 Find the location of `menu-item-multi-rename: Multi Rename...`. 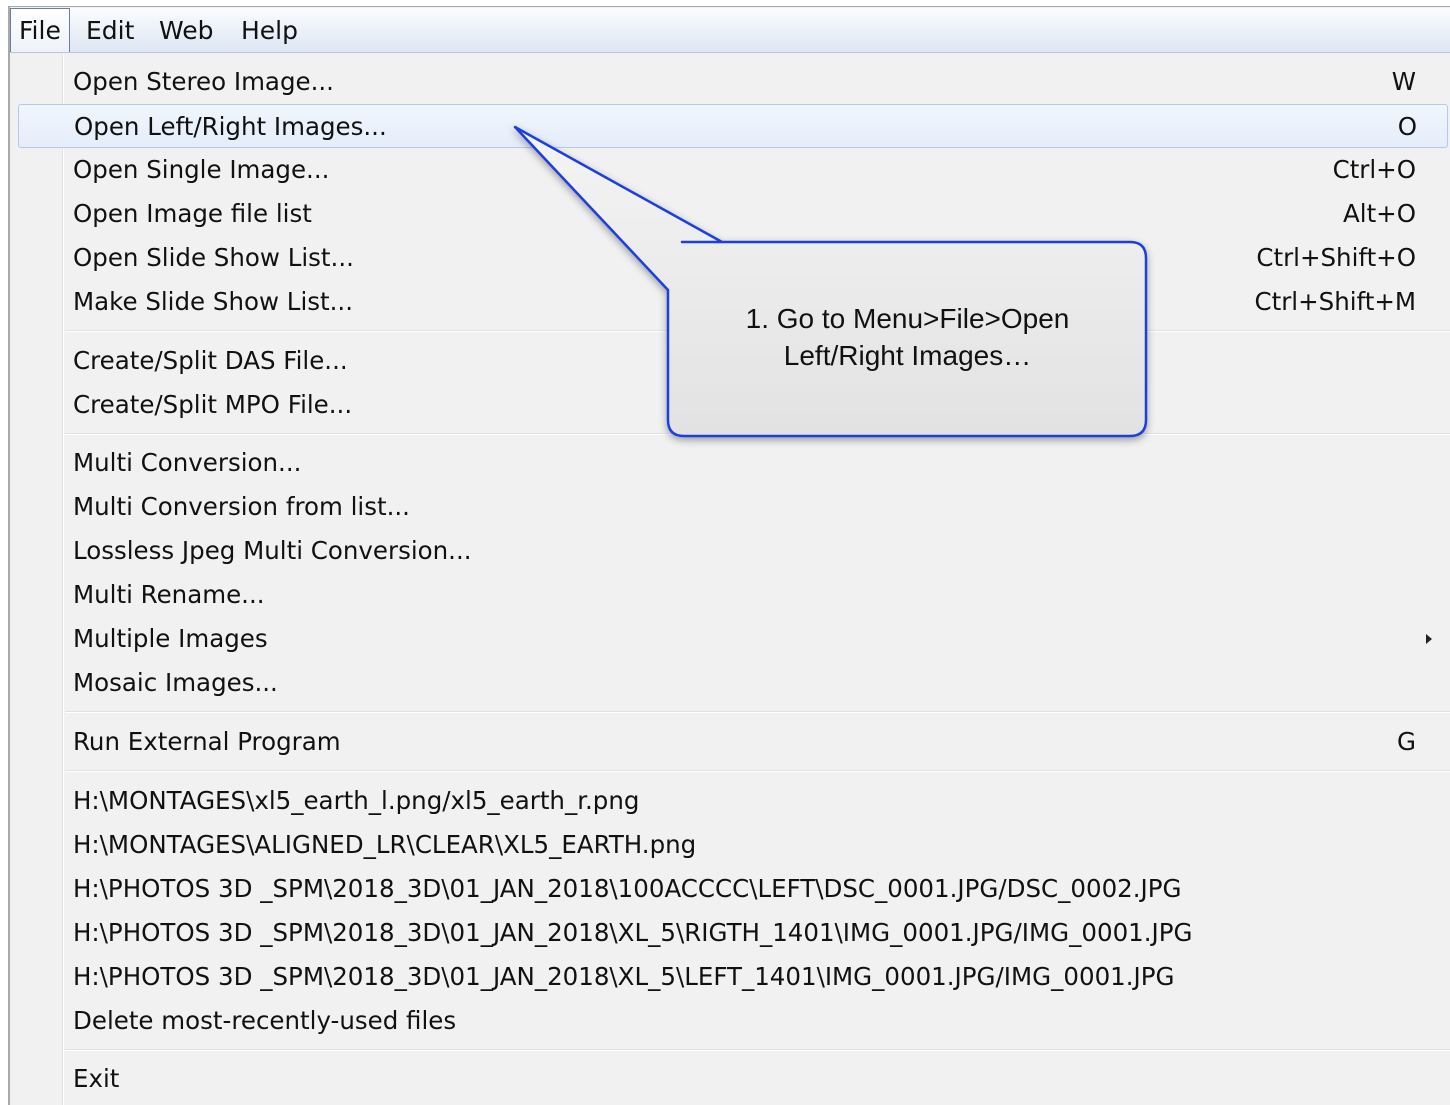

menu-item-multi-rename: Multi Rename... is located at coordinates (732, 595).